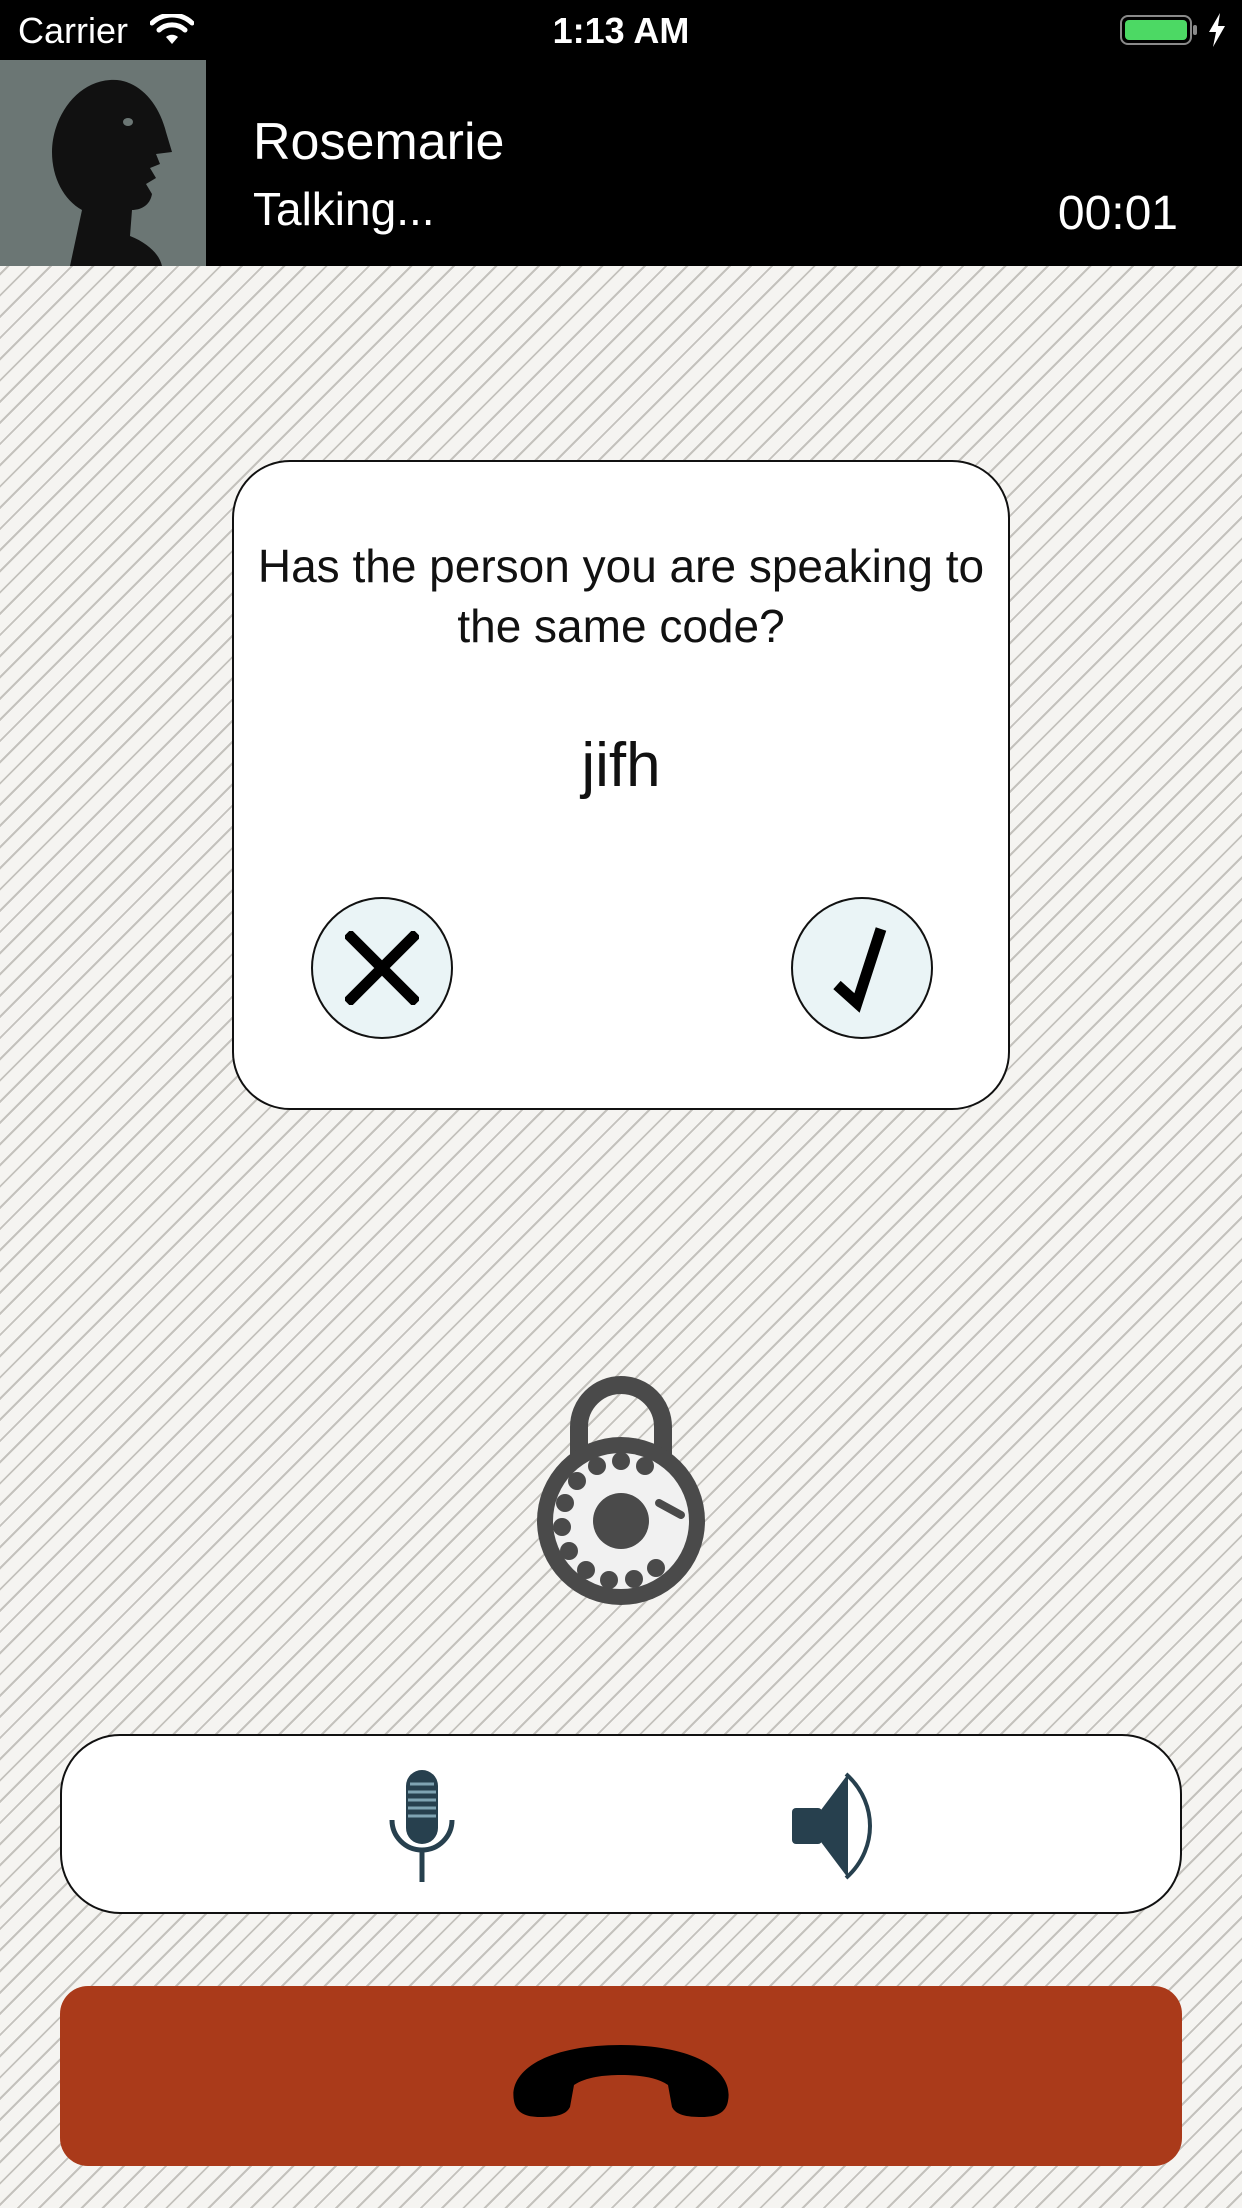 The width and height of the screenshot is (1242, 2208). Describe the element at coordinates (1217, 30) in the screenshot. I see `charging-bolt-icon` at that location.